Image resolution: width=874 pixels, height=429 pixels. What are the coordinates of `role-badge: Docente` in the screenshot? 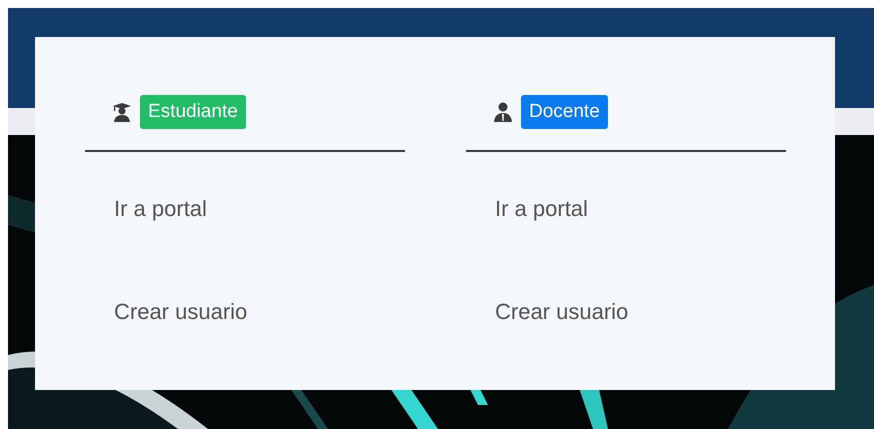 It's located at (564, 112).